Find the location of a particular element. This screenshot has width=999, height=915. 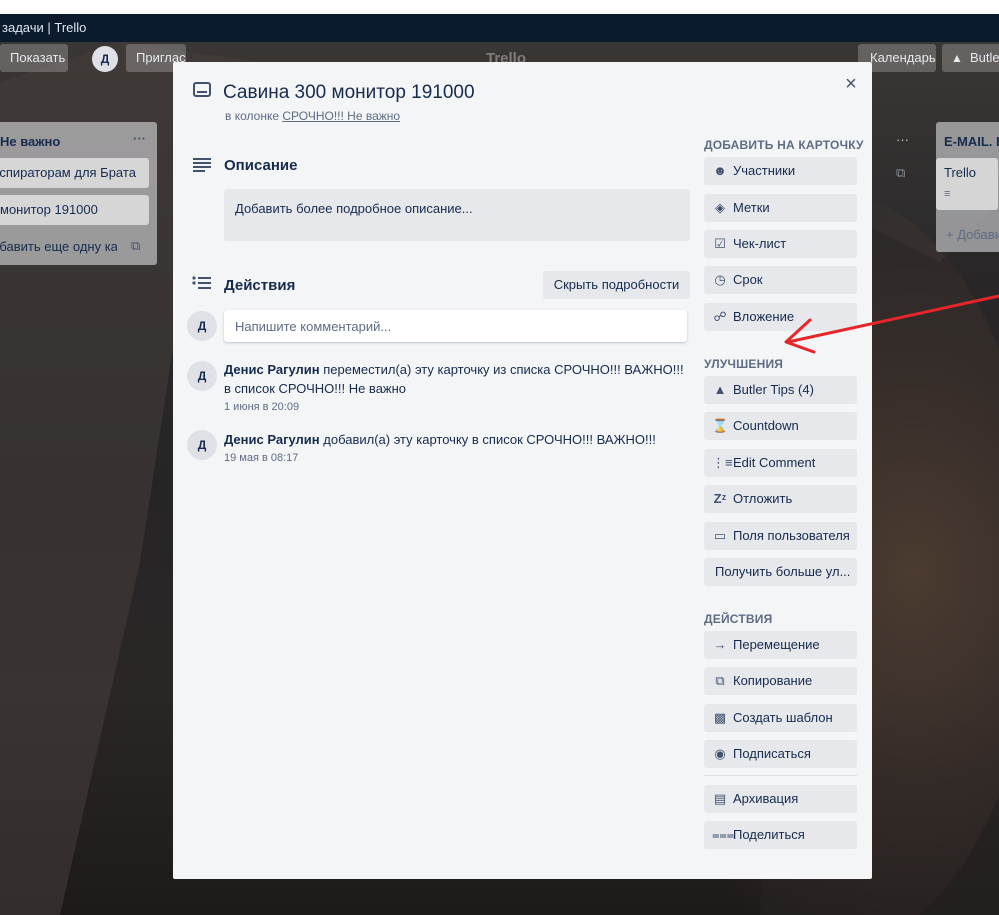

butler-tips-button: ▲ Butler Tips (4) is located at coordinates (780, 390).